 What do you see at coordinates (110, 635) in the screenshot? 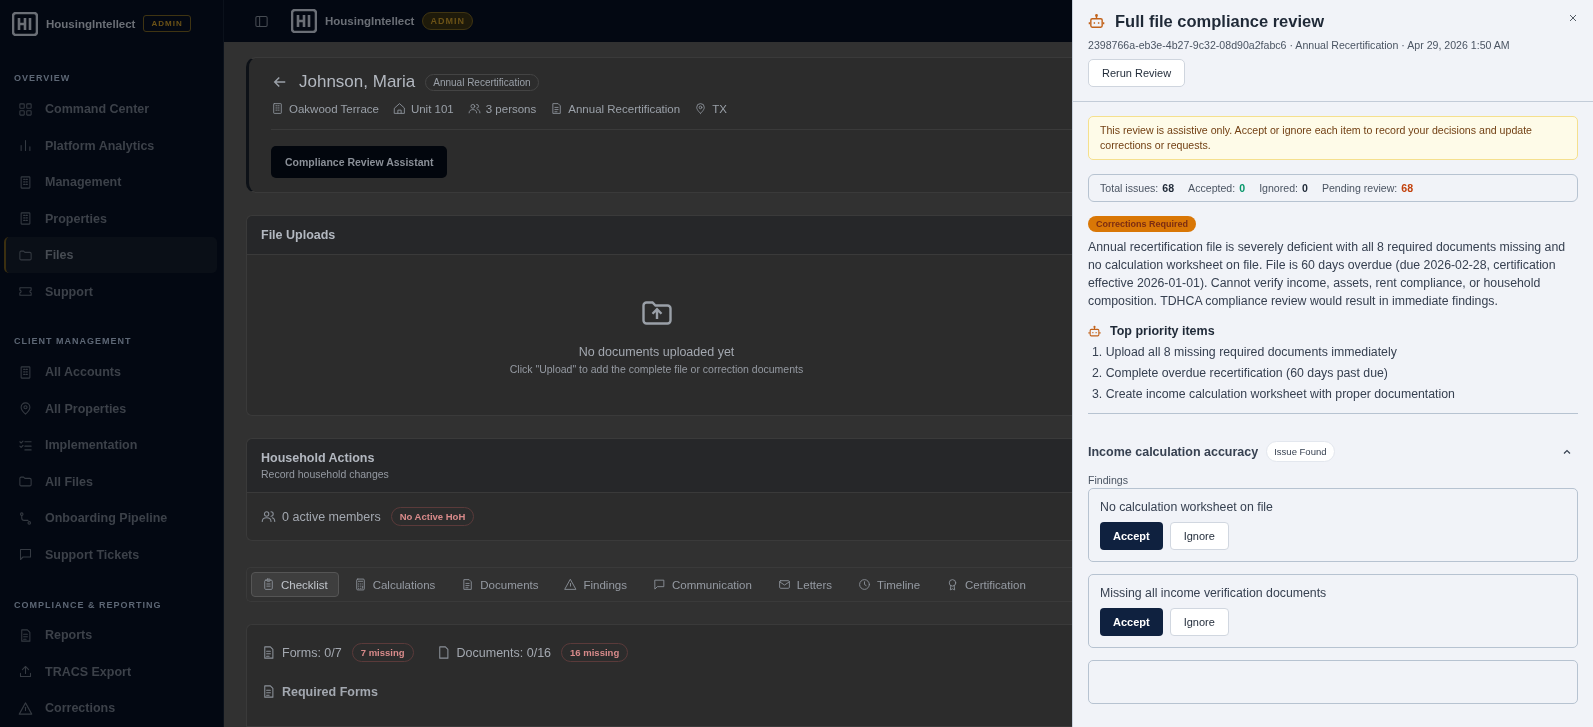
I see `nav-item: Reports` at bounding box center [110, 635].